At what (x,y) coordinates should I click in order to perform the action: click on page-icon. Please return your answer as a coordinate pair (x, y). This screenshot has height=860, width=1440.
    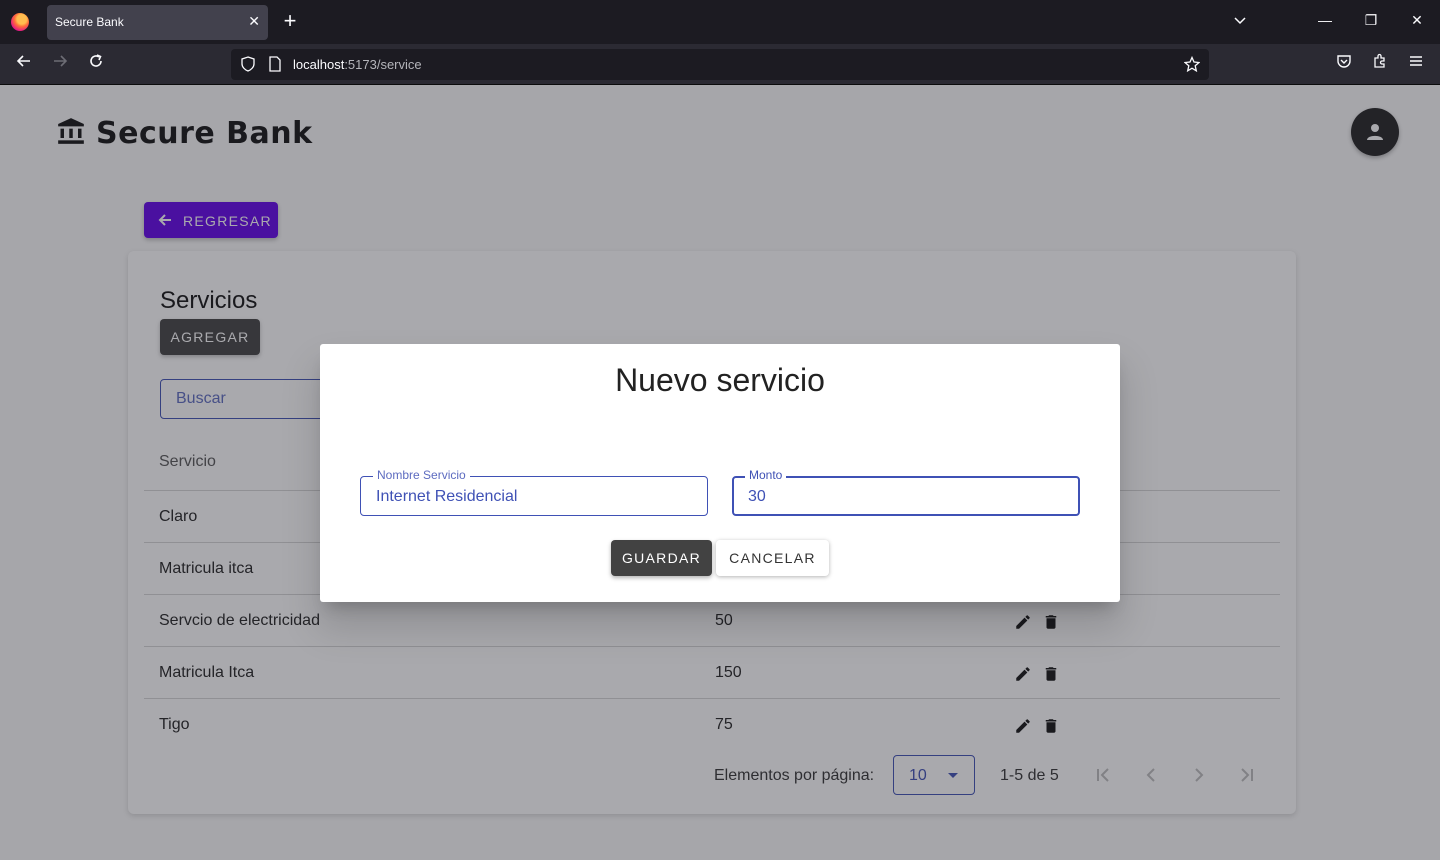
    Looking at the image, I should click on (275, 66).